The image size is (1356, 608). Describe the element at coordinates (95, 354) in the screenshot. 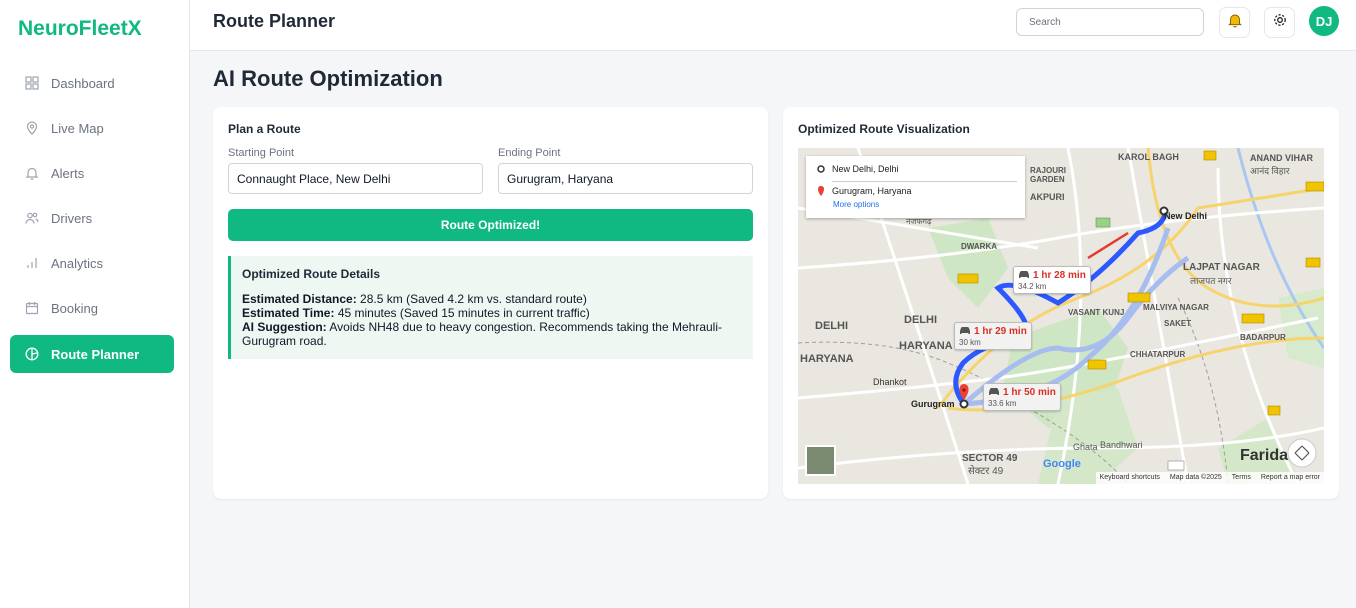

I see `sidebar-item-label: Route Planner` at that location.